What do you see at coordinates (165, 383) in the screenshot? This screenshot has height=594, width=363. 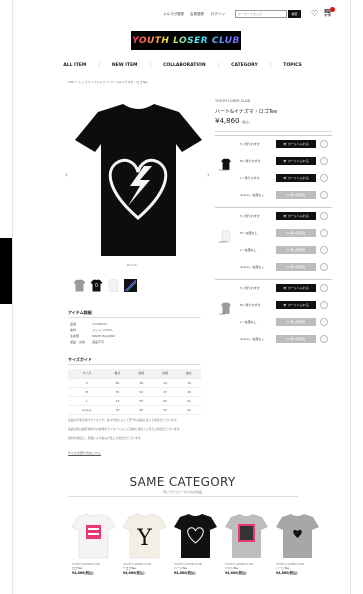 I see `table-cell: 44` at bounding box center [165, 383].